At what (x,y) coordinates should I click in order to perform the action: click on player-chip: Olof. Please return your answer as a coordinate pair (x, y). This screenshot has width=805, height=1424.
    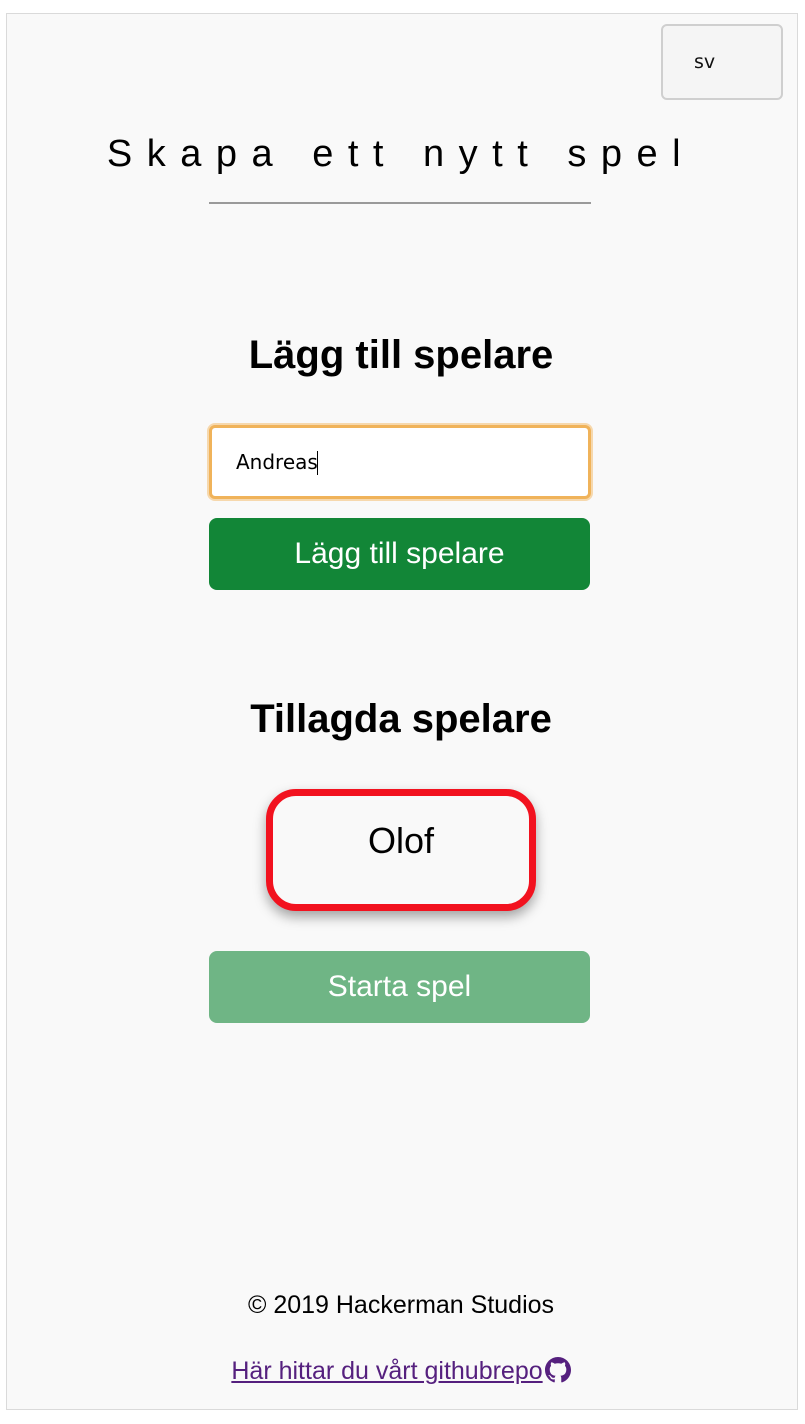
    Looking at the image, I should click on (401, 850).